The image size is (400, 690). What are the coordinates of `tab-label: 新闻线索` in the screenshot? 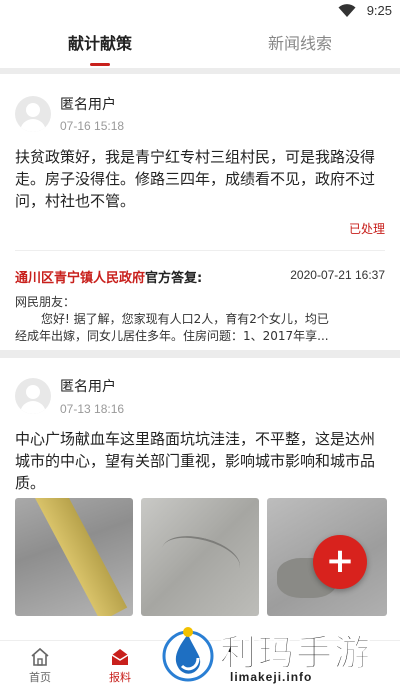 It's located at (299, 43).